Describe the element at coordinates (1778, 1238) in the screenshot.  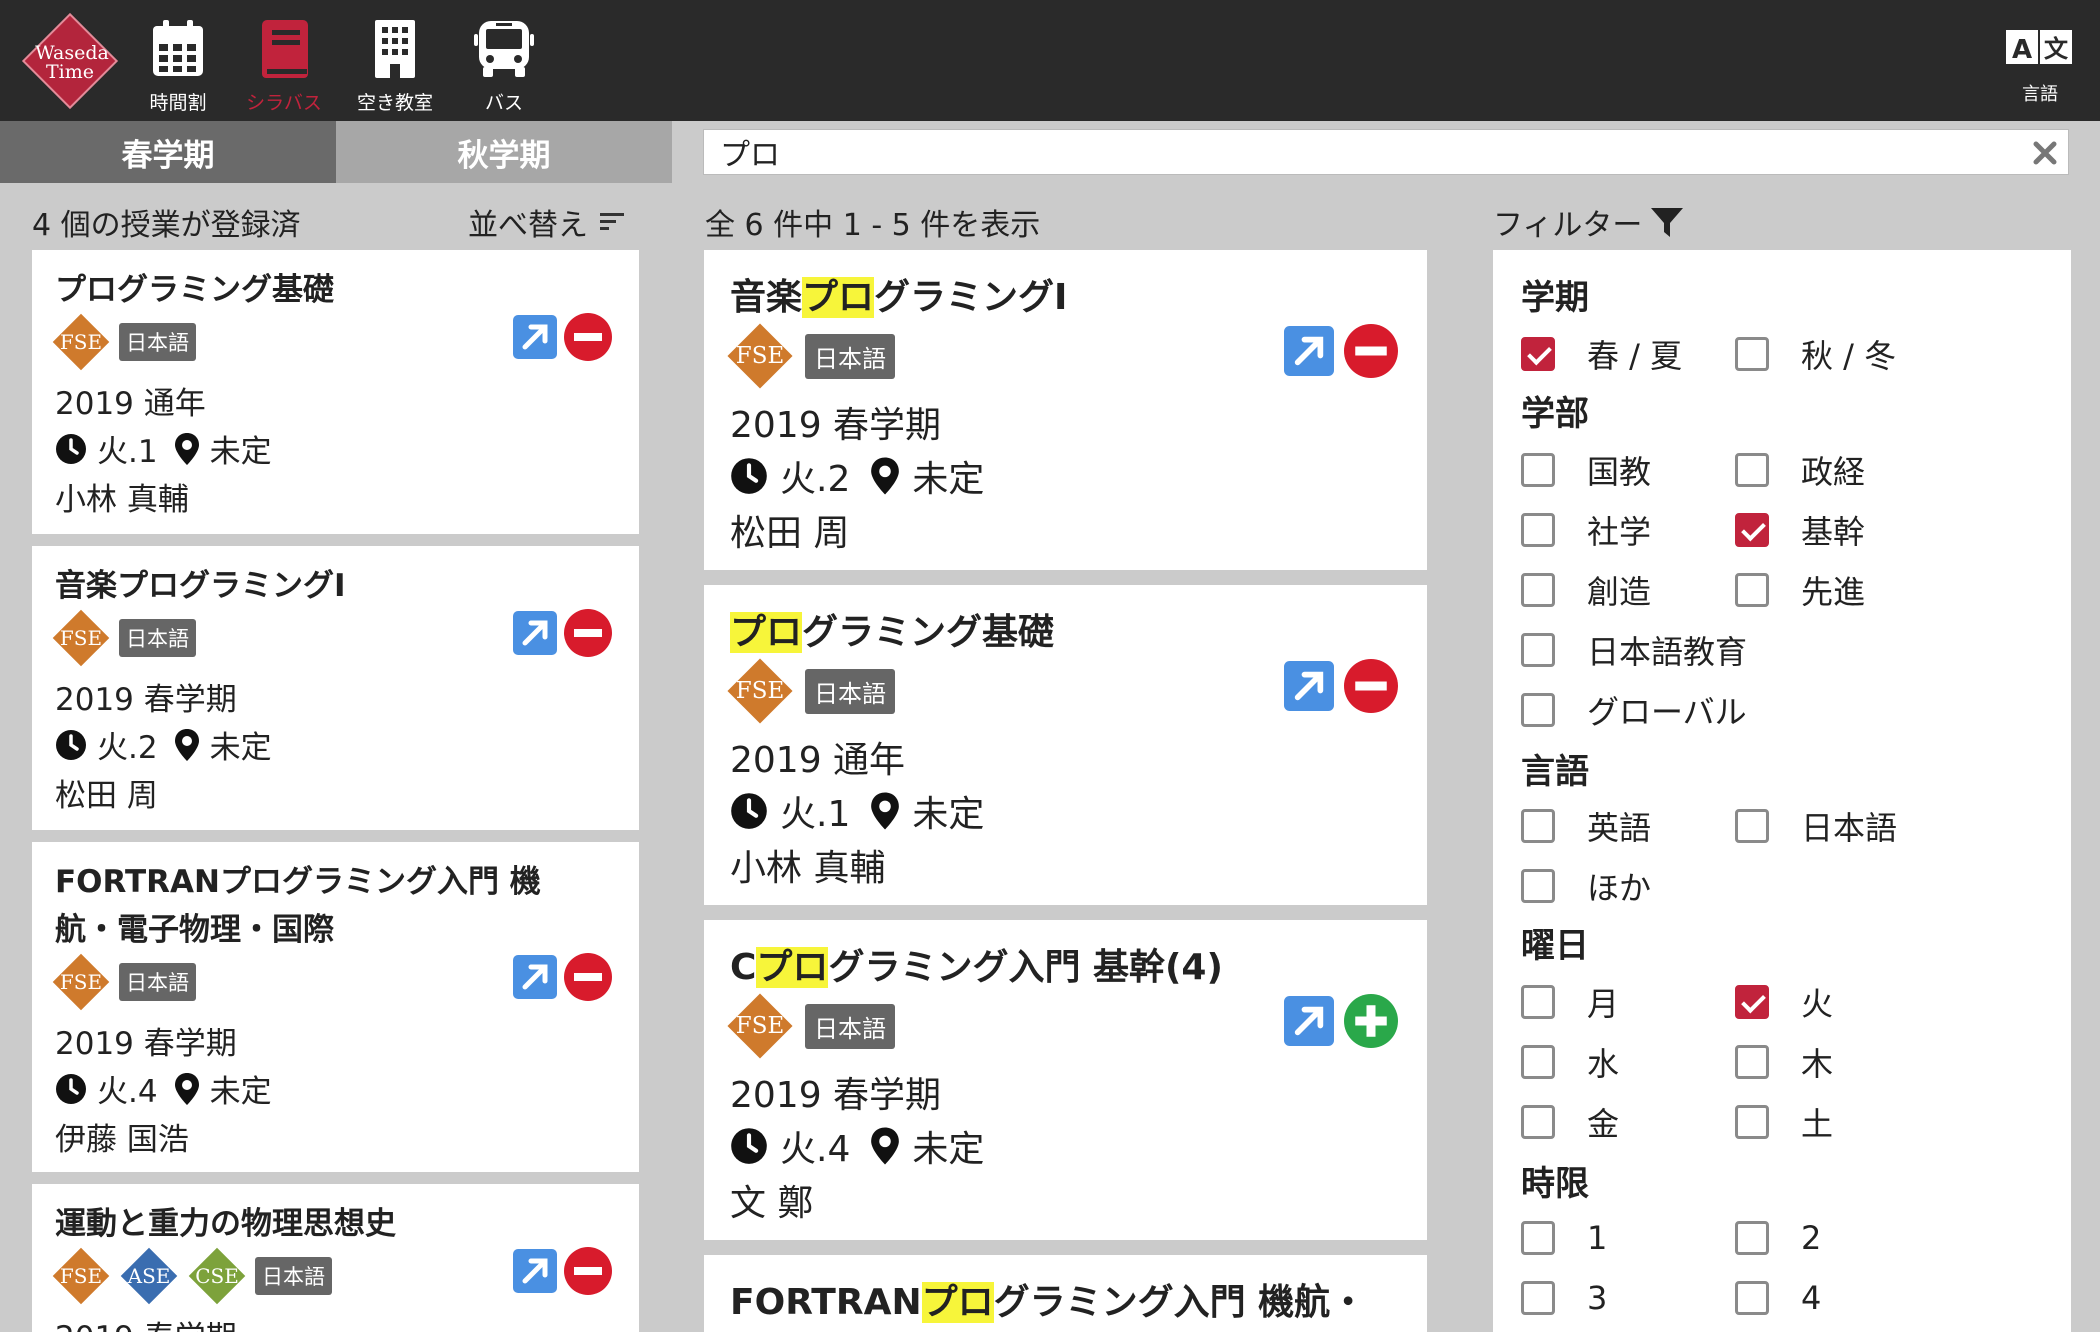
I see `filter-option-period-2: 2` at that location.